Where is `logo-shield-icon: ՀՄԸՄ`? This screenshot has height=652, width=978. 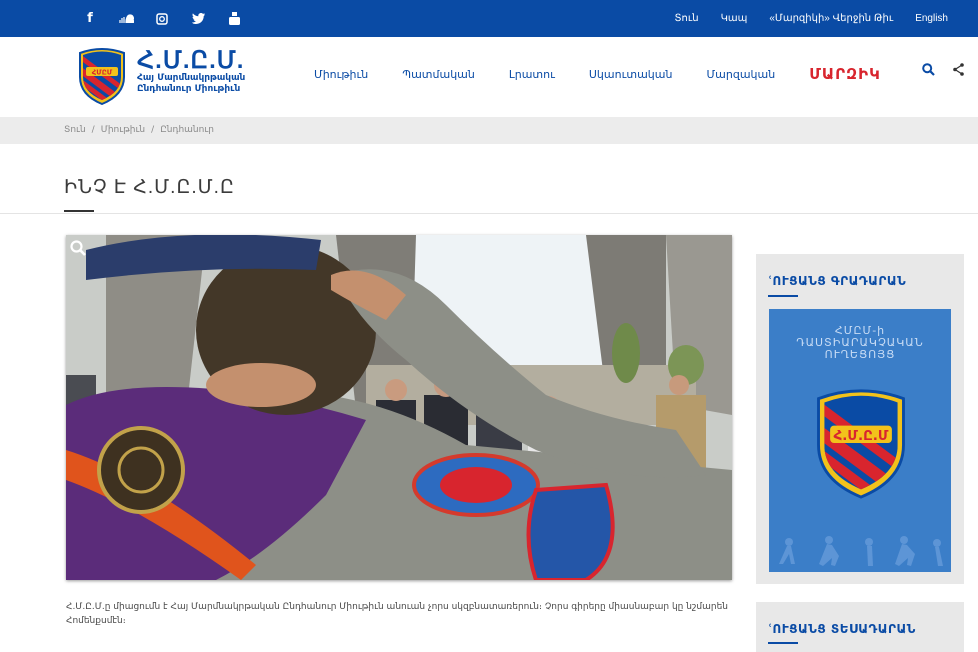
logo-shield-icon: ՀՄԸՄ is located at coordinates (102, 76).